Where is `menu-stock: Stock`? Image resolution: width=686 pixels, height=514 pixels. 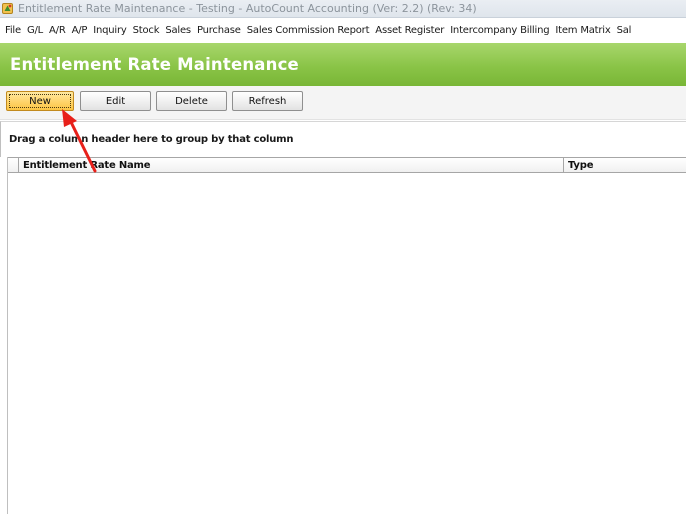 menu-stock: Stock is located at coordinates (146, 30).